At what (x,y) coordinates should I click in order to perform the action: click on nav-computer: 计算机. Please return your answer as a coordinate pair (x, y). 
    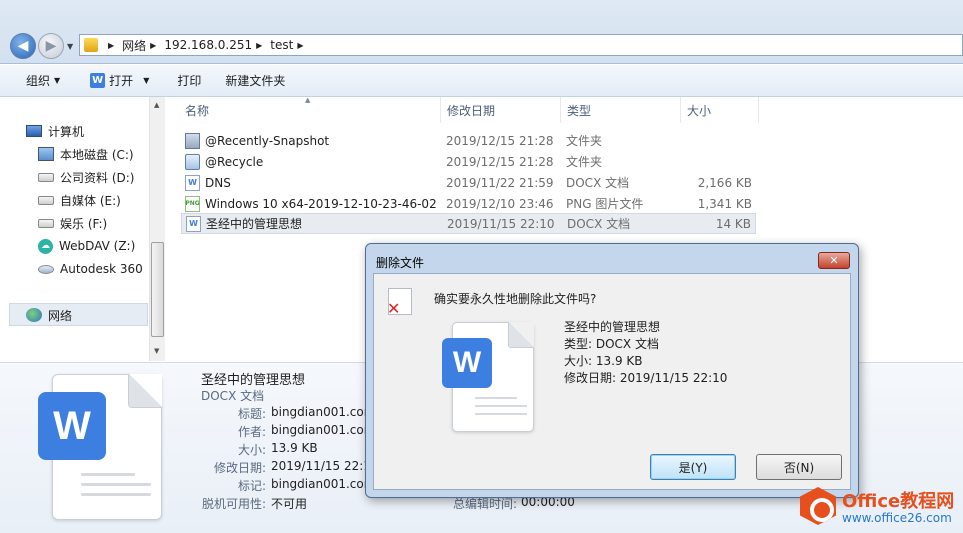
    Looking at the image, I should click on (55, 131).